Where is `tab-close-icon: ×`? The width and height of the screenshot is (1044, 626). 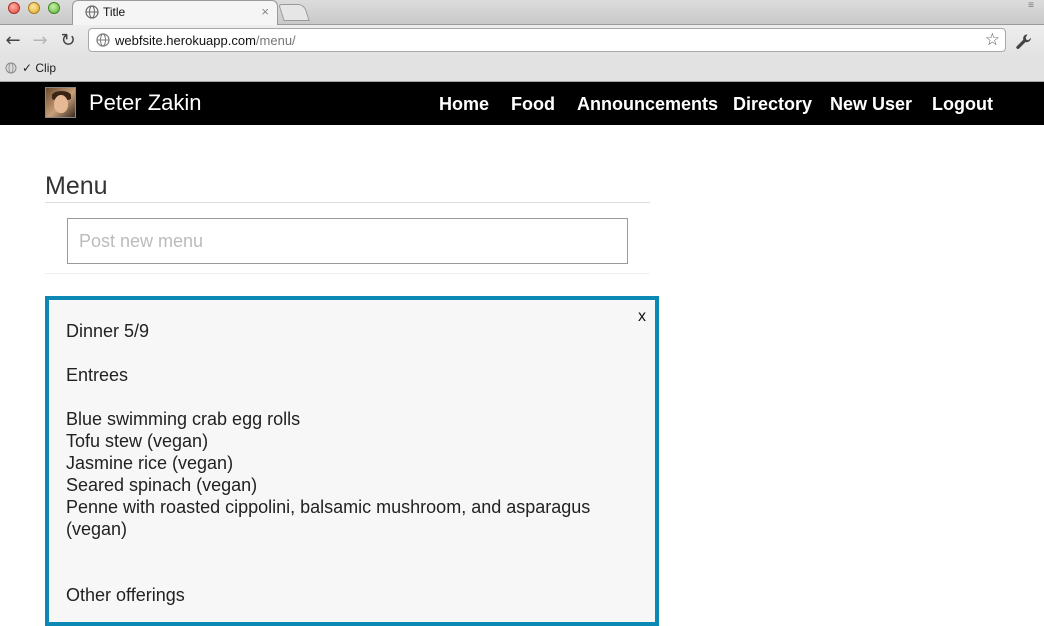
tab-close-icon: × is located at coordinates (265, 11).